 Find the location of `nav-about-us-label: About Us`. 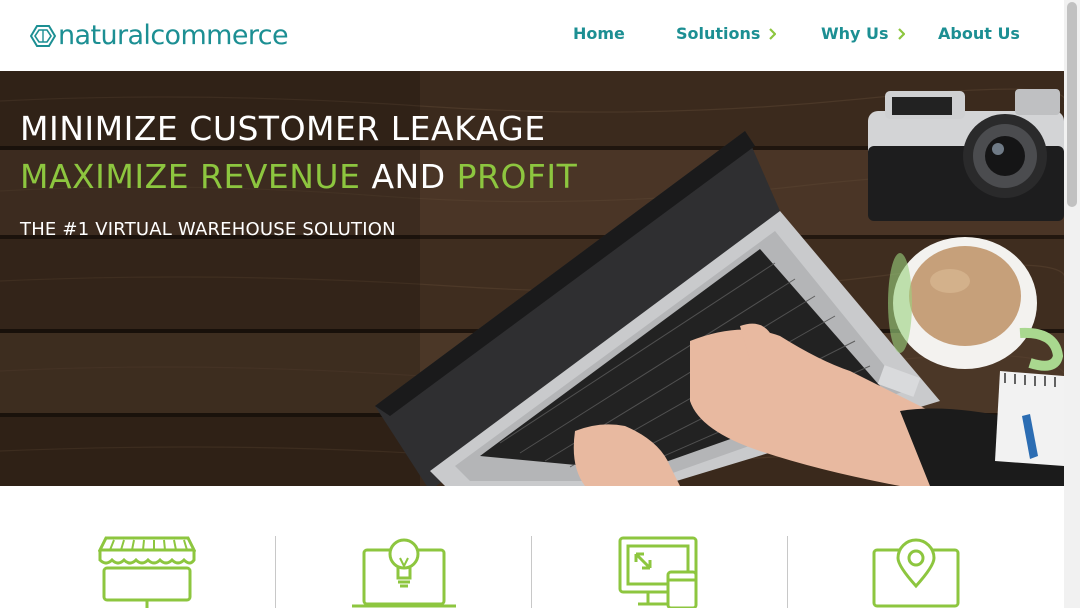

nav-about-us-label: About Us is located at coordinates (979, 33).